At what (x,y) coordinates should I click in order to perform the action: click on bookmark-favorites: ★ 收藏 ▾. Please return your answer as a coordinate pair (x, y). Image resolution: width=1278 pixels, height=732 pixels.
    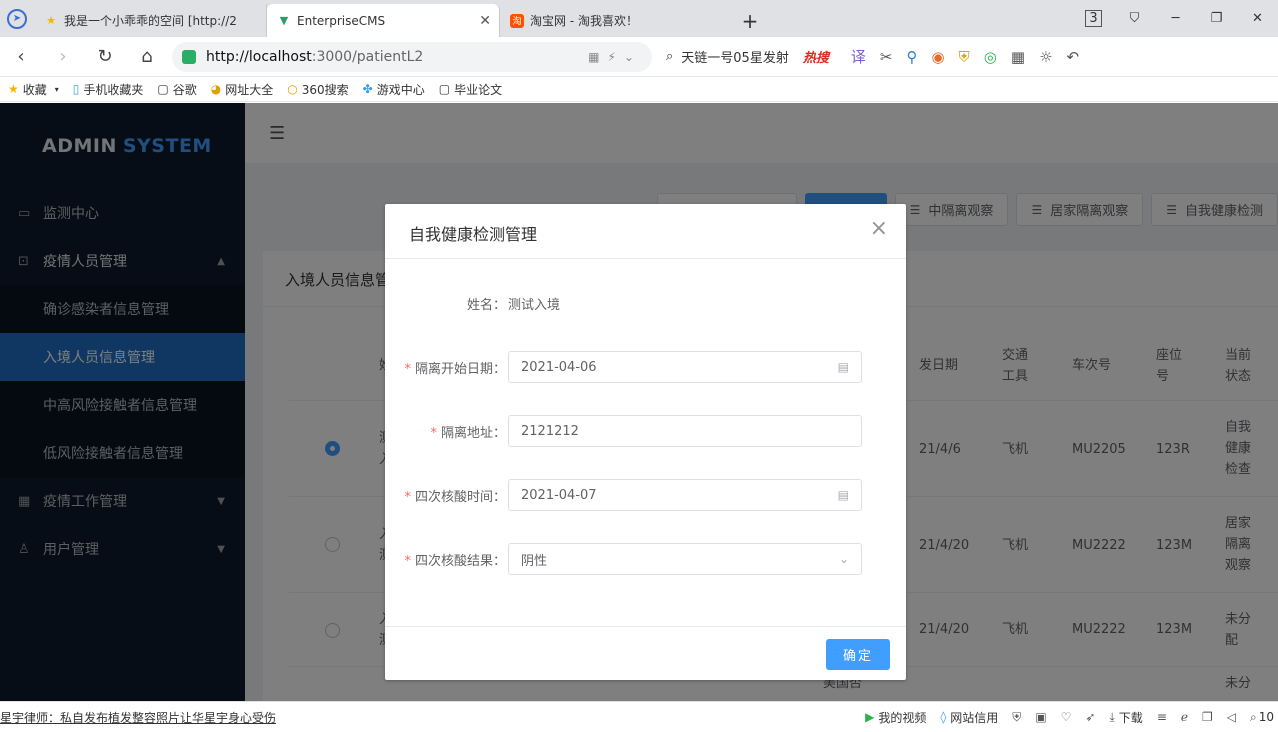
    Looking at the image, I should click on (33, 89).